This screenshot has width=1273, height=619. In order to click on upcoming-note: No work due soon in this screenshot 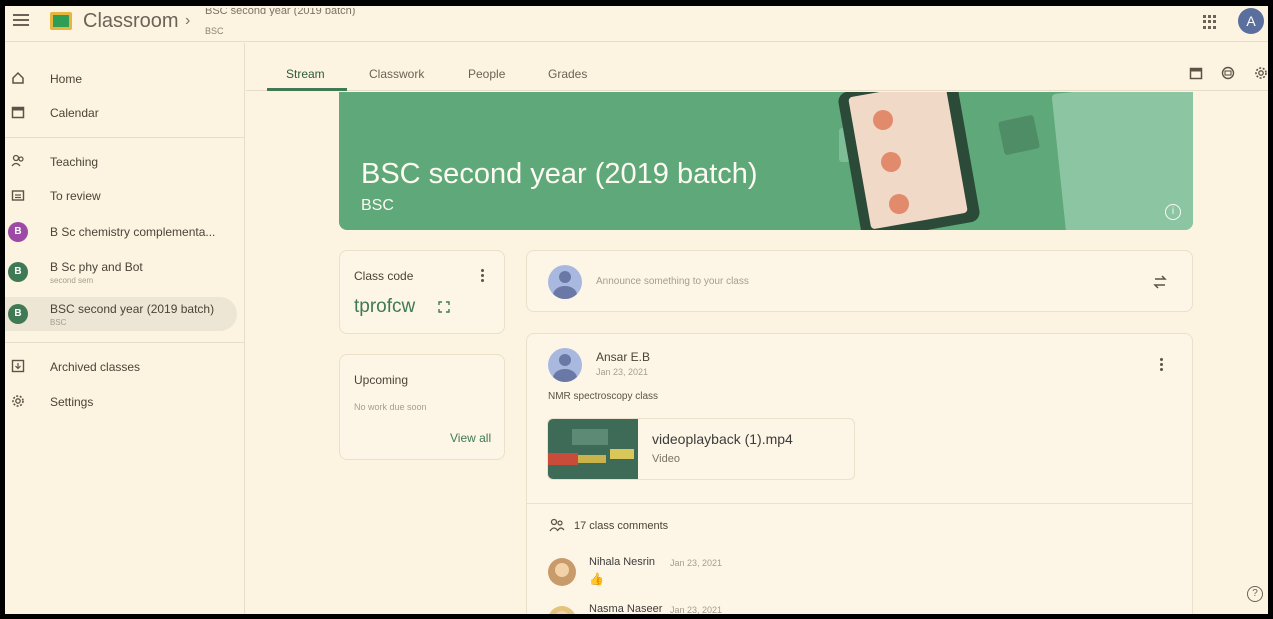, I will do `click(390, 407)`.